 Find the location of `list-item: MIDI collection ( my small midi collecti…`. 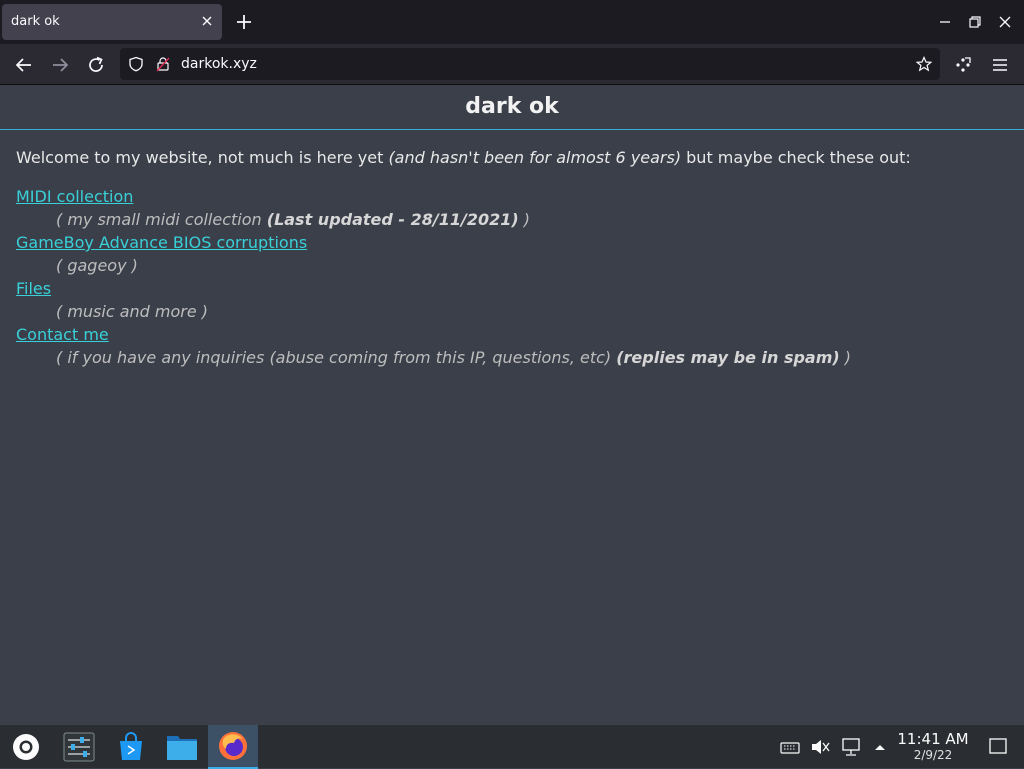

list-item: MIDI collection ( my small midi collecti… is located at coordinates (433, 209).